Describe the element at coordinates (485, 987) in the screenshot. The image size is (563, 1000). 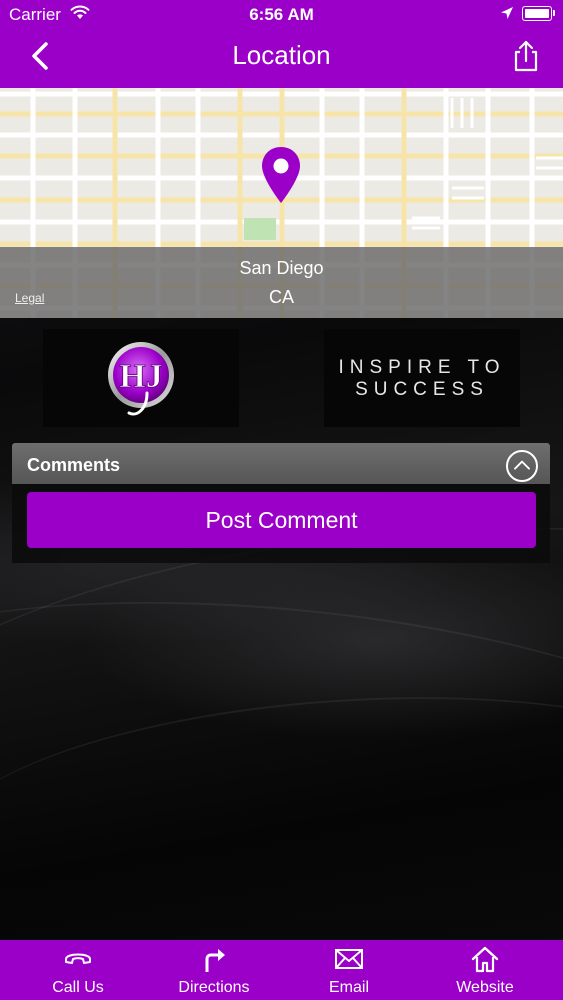
I see `tab-label: Website` at that location.